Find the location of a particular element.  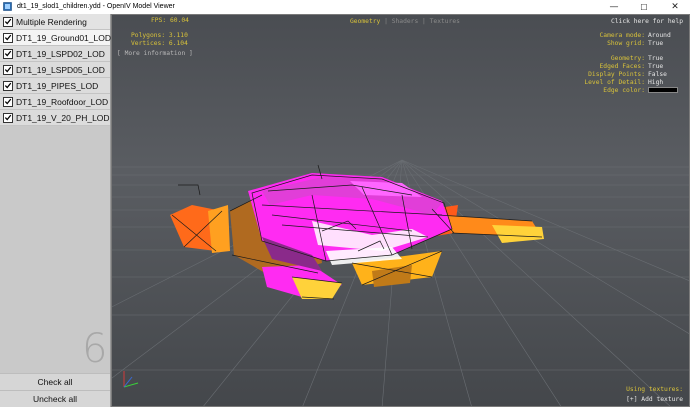

check-all-button: Check all is located at coordinates (55, 381).